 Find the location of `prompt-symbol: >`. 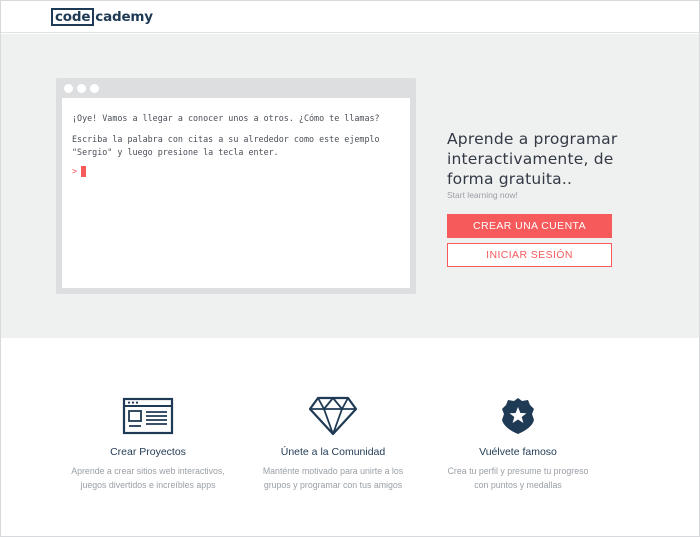

prompt-symbol: > is located at coordinates (75, 171).